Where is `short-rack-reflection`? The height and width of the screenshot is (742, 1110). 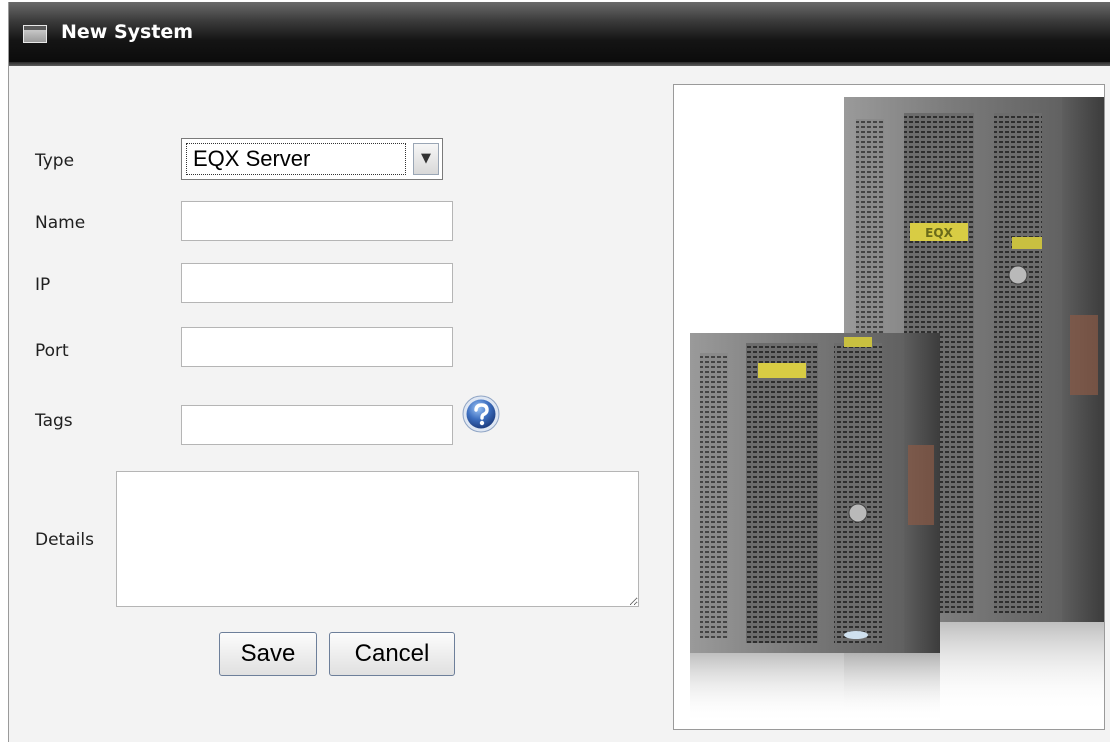
short-rack-reflection is located at coordinates (815, 688).